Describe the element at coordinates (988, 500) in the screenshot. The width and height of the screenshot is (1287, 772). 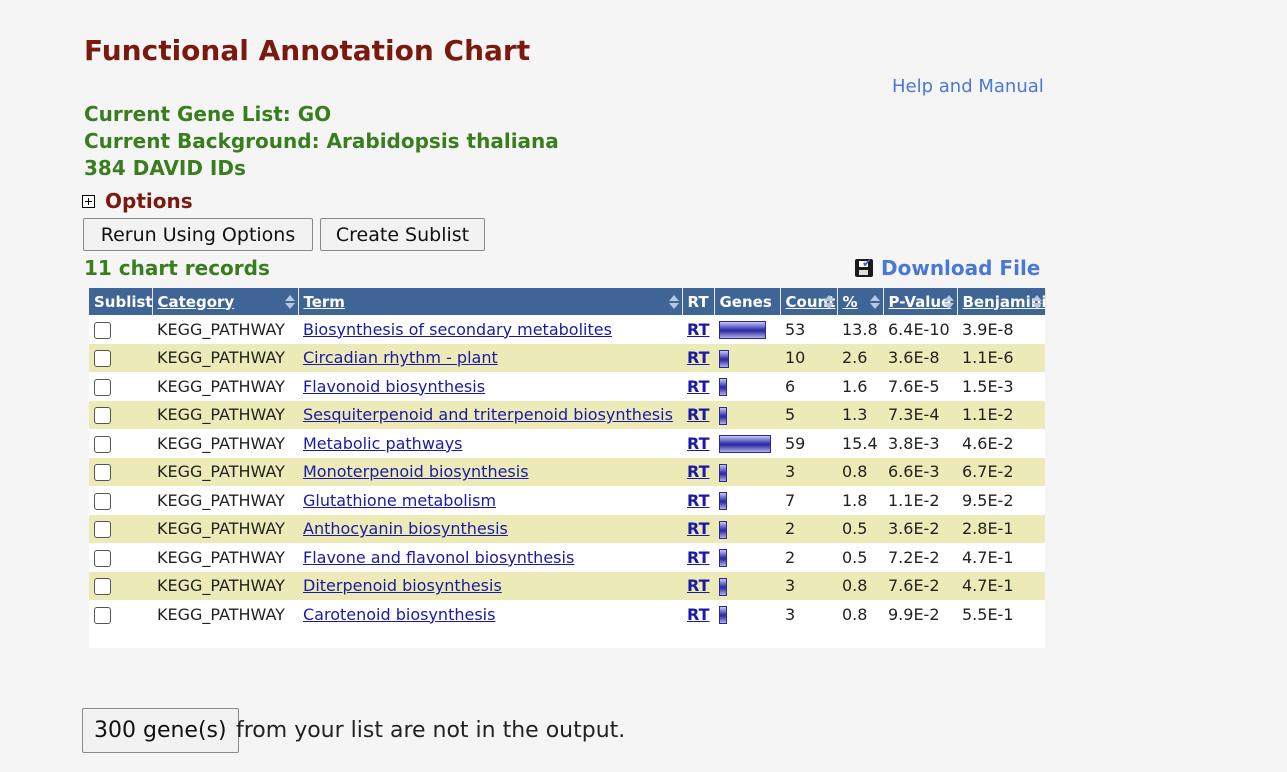
I see `benjamini-cell: 9.5E-2` at that location.